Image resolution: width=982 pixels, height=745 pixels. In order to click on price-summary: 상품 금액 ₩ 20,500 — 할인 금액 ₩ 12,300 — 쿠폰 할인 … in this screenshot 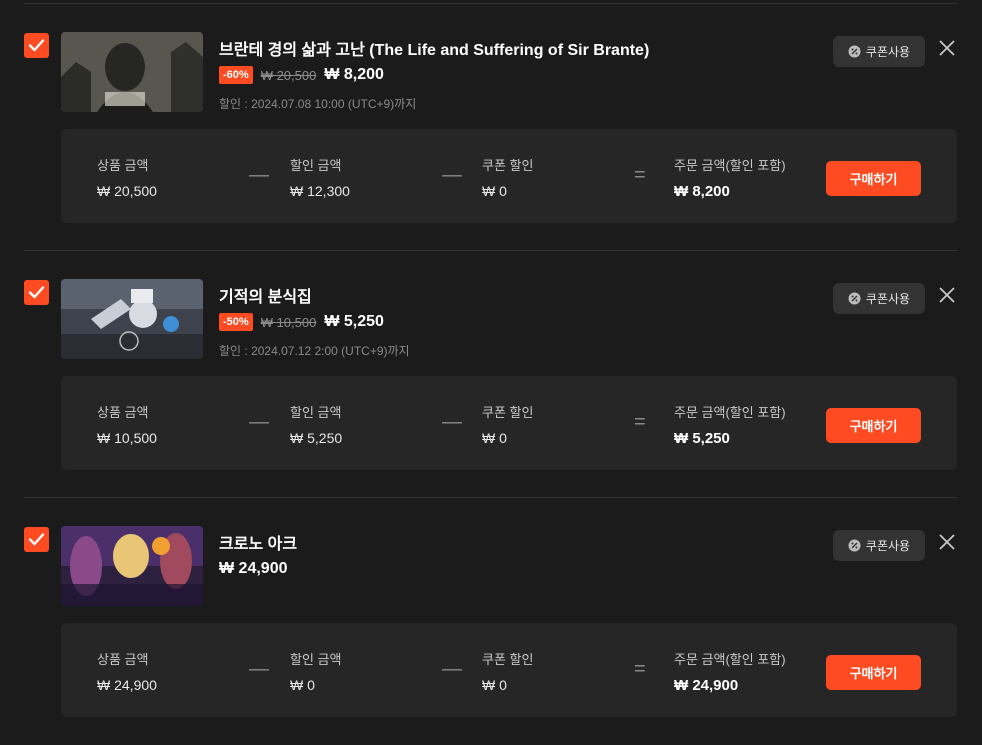, I will do `click(509, 176)`.